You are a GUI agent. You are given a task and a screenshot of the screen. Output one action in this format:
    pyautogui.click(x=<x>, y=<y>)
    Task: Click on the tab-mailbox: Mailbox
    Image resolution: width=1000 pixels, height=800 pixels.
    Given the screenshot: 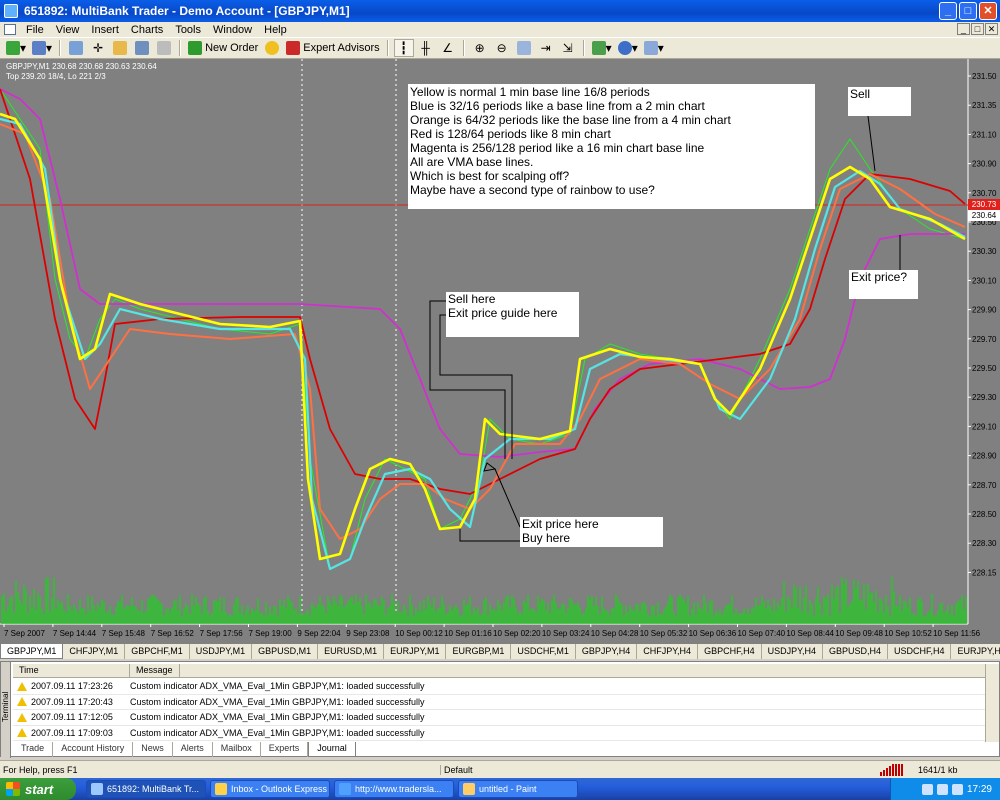 What is the action you would take?
    pyautogui.click(x=237, y=749)
    